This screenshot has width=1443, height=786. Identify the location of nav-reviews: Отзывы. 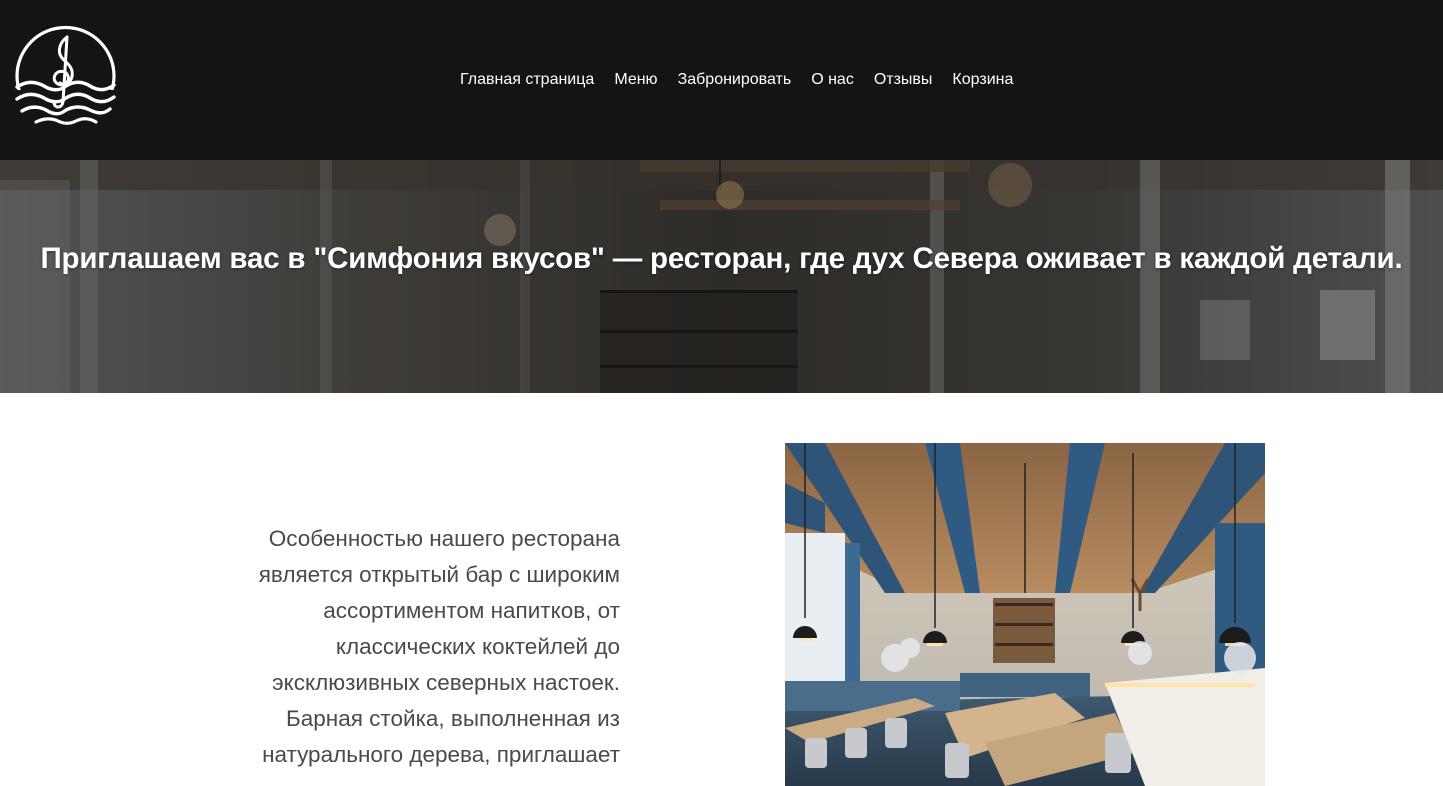
(903, 80).